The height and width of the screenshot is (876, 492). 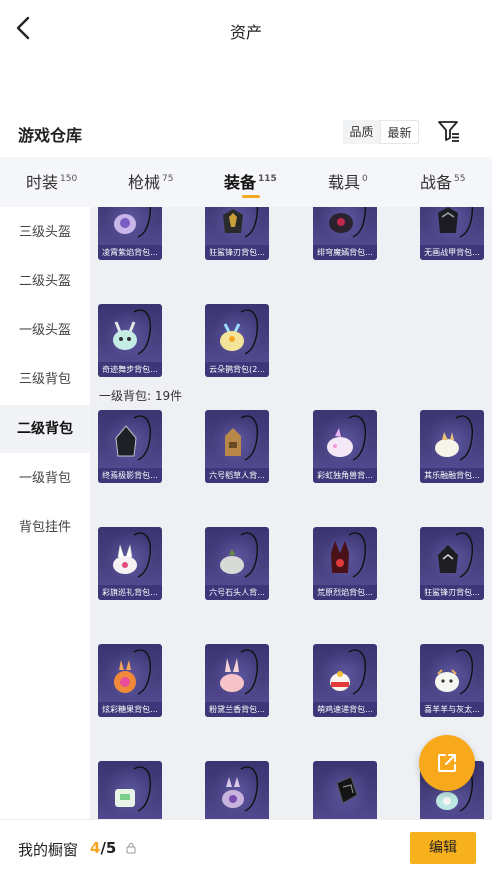 I want to click on sidebar-item-level3-backpack: 三级背包, so click(x=45, y=380).